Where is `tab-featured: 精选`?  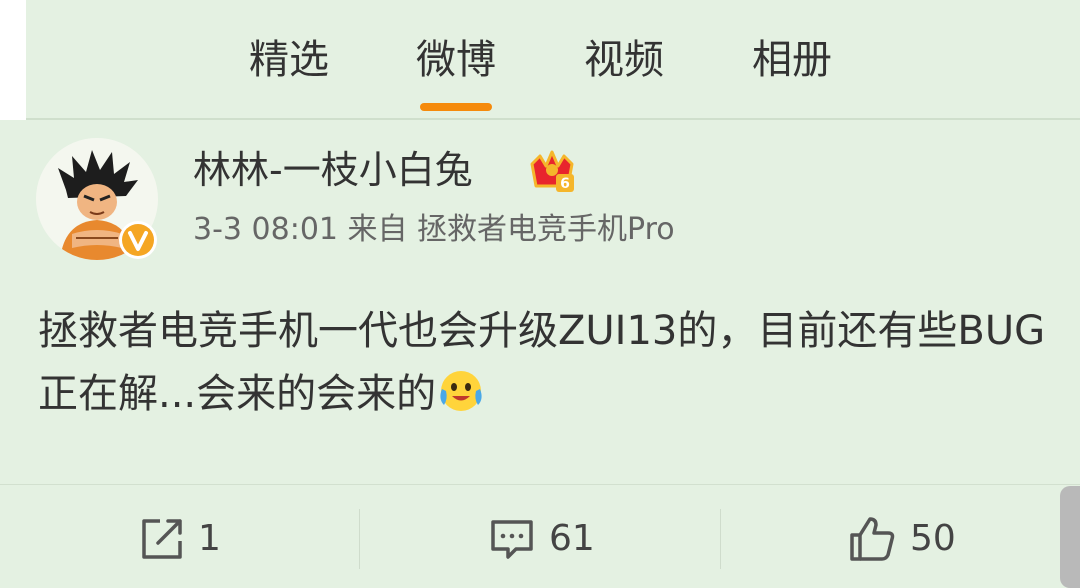 tab-featured: 精选 is located at coordinates (289, 60).